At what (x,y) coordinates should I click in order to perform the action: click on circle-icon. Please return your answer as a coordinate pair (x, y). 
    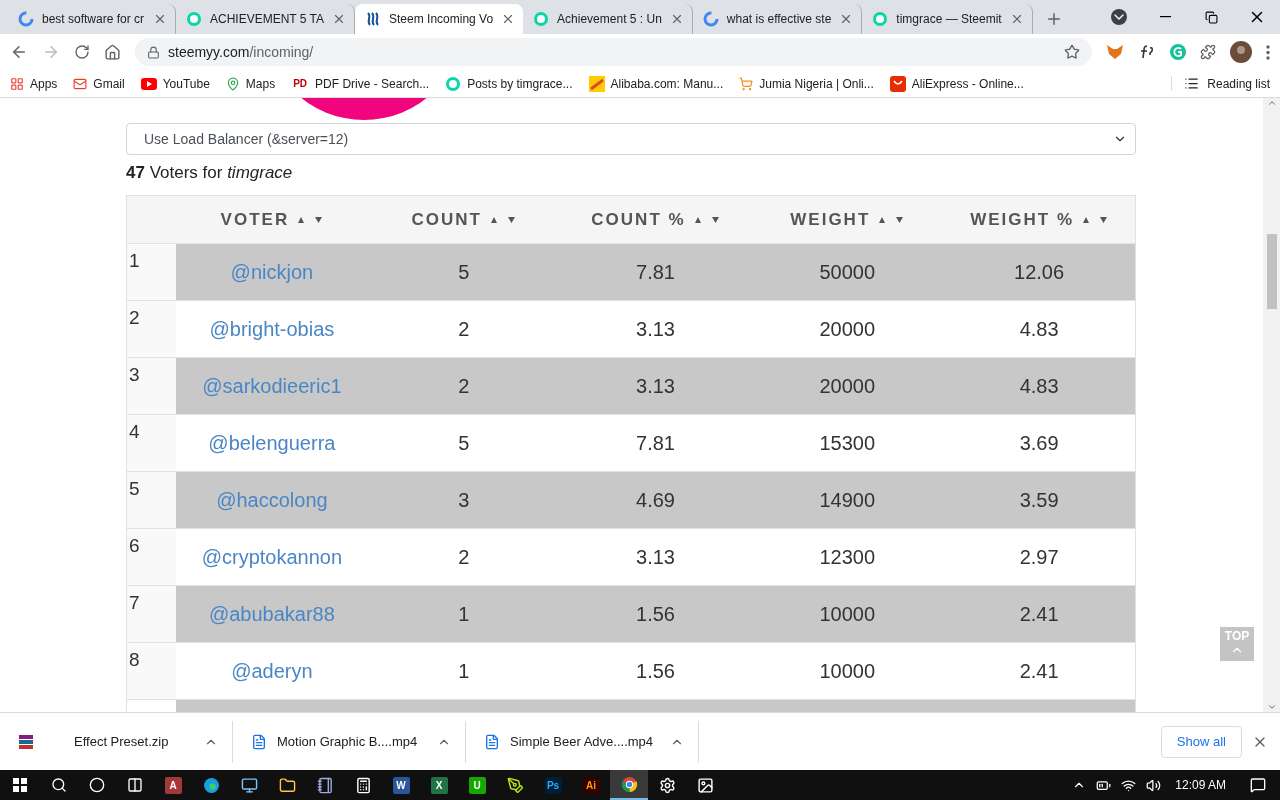
    Looking at the image, I should click on (97, 785).